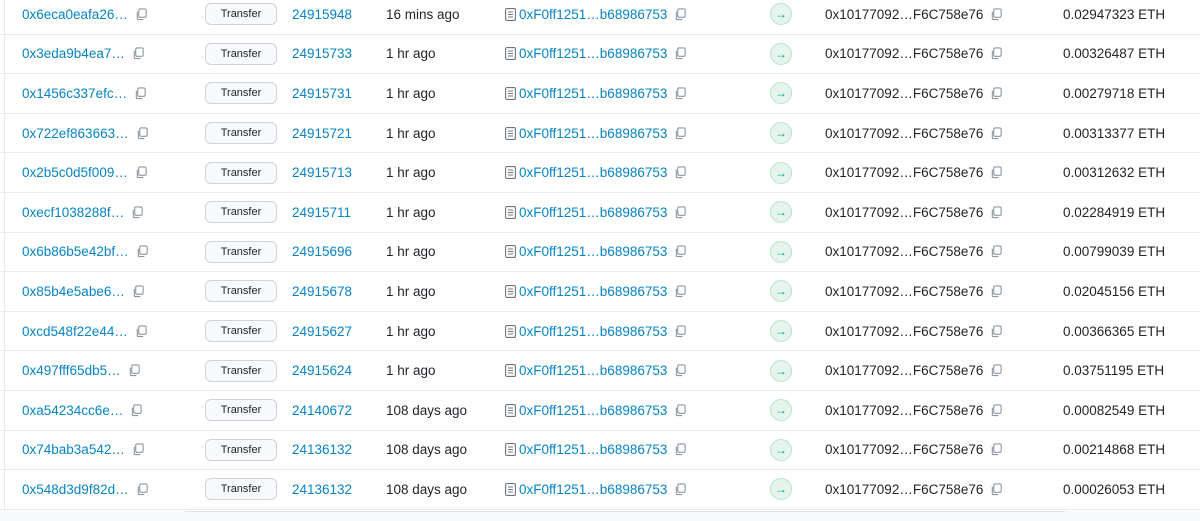  What do you see at coordinates (322, 133) in the screenshot?
I see `block-number-link: 24915721` at bounding box center [322, 133].